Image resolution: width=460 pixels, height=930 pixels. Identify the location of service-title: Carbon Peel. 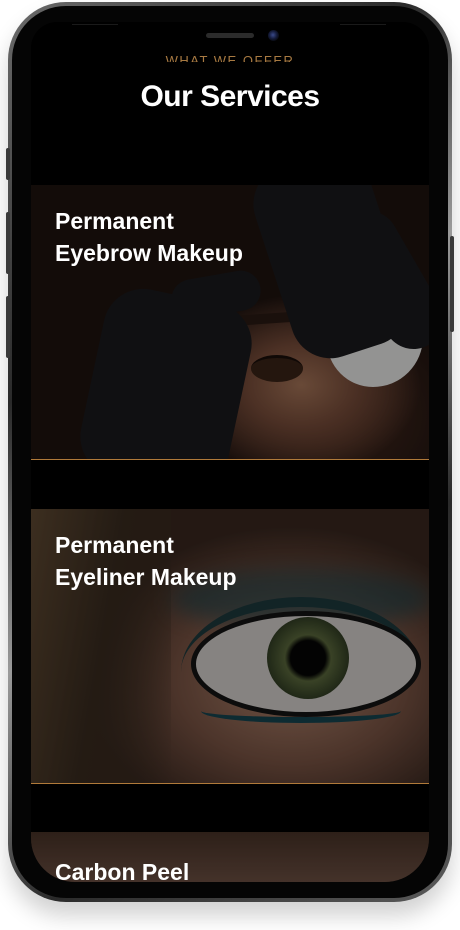
(122, 870).